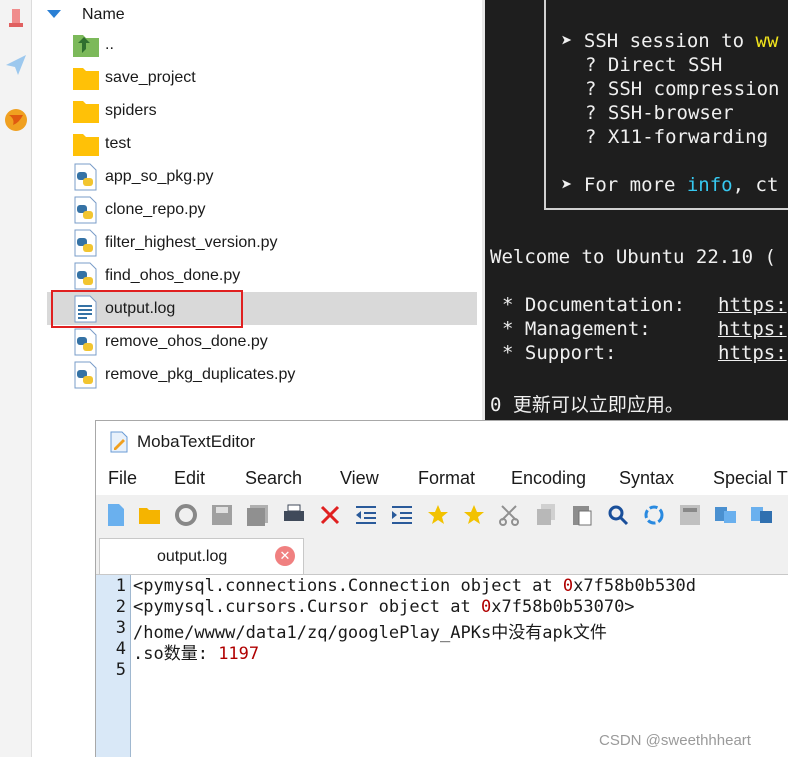  What do you see at coordinates (402, 515) in the screenshot?
I see `indent-increase-icon` at bounding box center [402, 515].